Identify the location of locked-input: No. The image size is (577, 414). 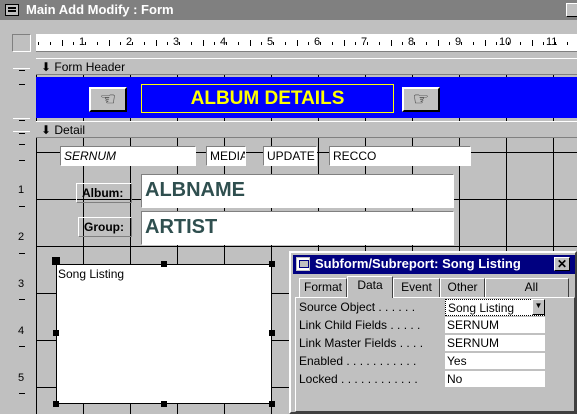
(495, 379).